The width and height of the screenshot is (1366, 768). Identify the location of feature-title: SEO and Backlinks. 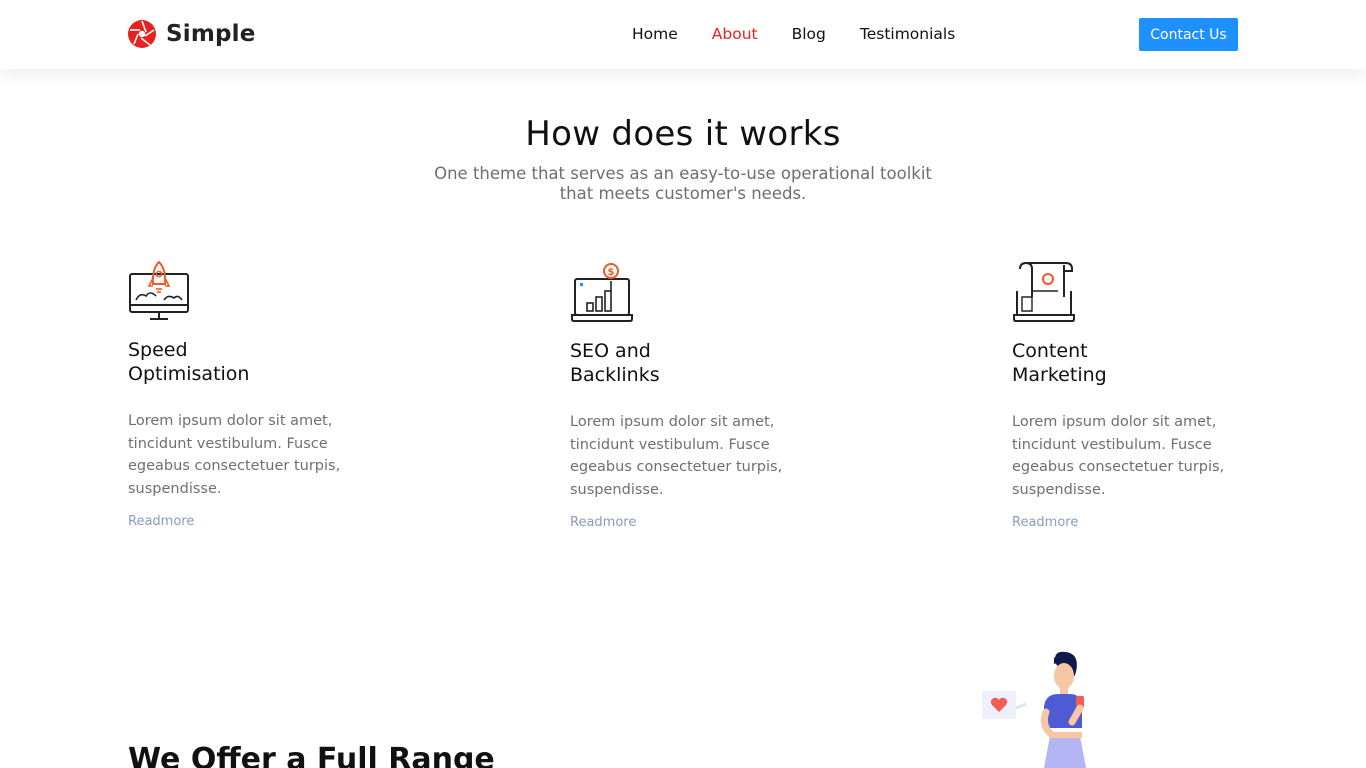
(645, 363).